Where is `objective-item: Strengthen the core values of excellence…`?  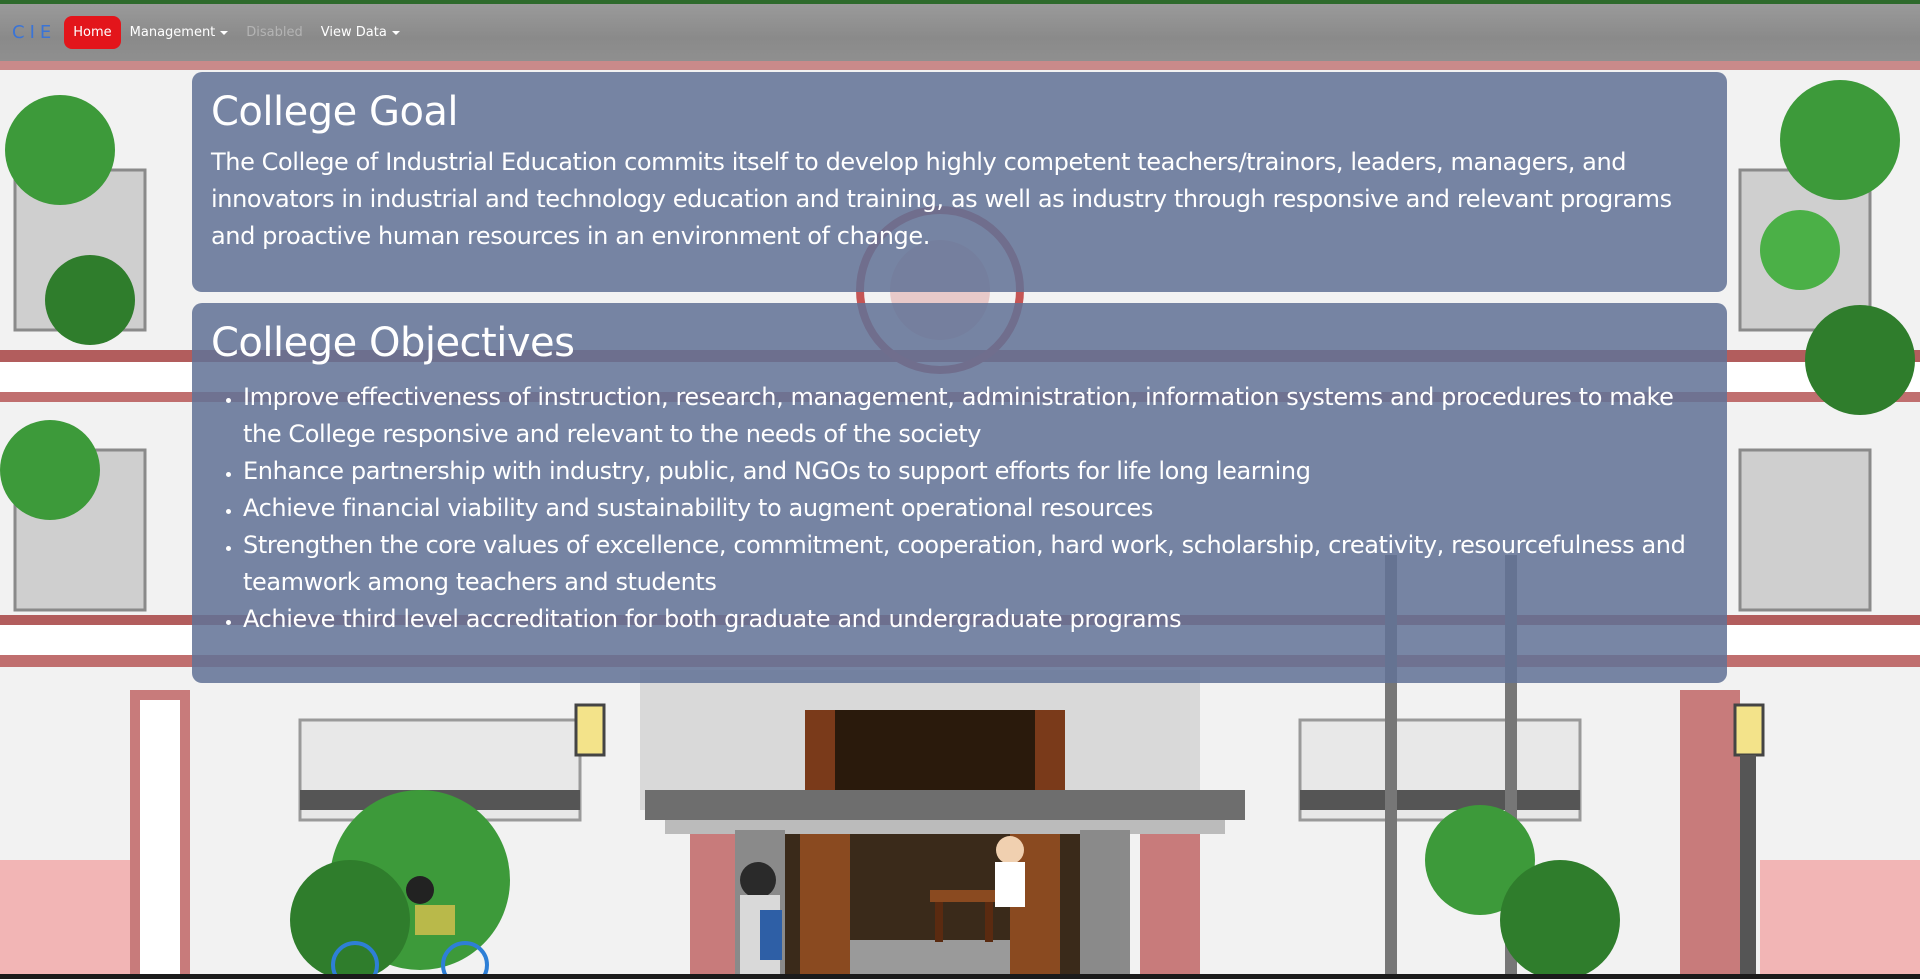 objective-item: Strengthen the core values of excellence… is located at coordinates (975, 564).